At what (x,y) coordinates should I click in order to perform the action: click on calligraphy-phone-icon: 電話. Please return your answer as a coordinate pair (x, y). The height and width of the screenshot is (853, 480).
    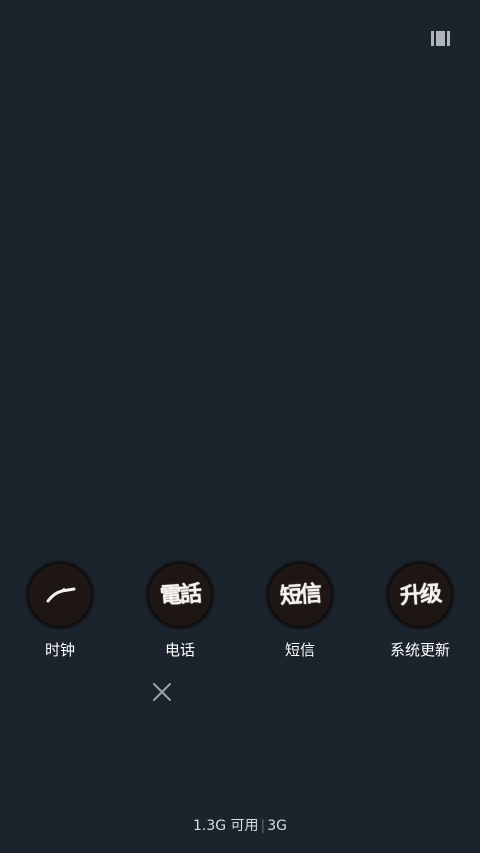
    Looking at the image, I should click on (180, 595).